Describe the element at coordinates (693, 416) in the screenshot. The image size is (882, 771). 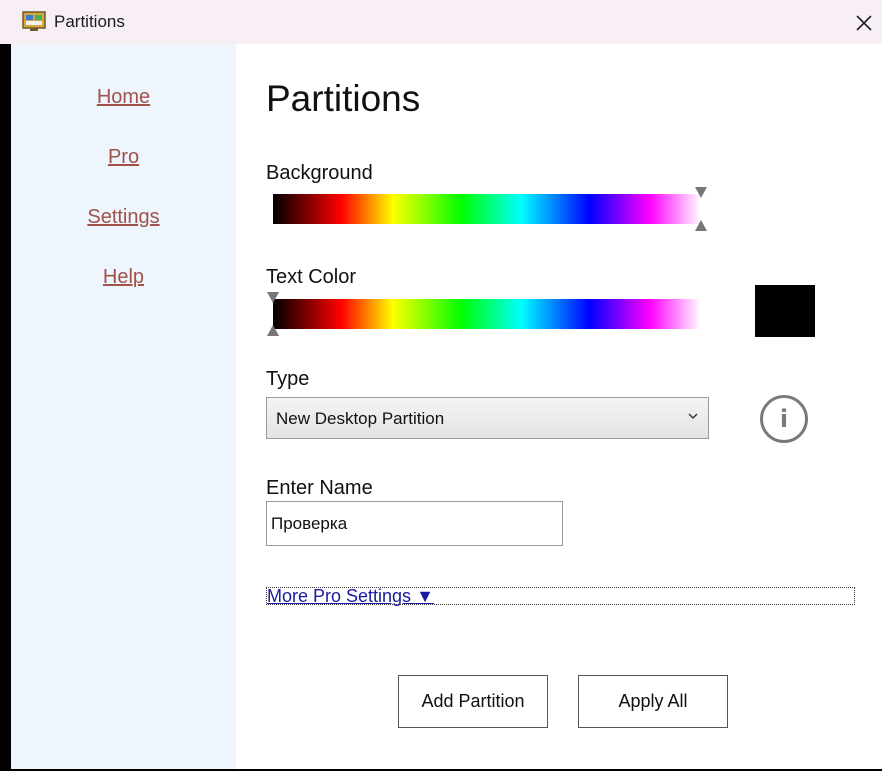
I see `chevron-down-icon` at that location.